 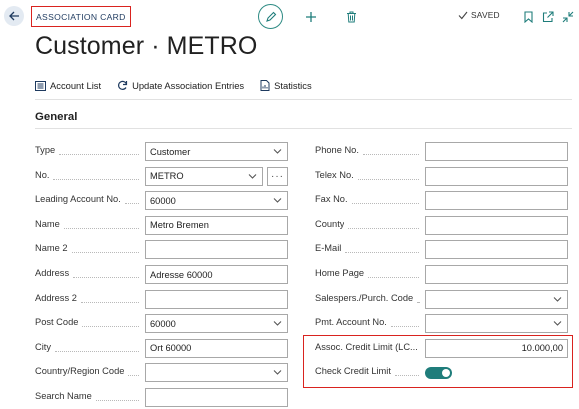 I want to click on address-label: Address, so click(x=52, y=273).